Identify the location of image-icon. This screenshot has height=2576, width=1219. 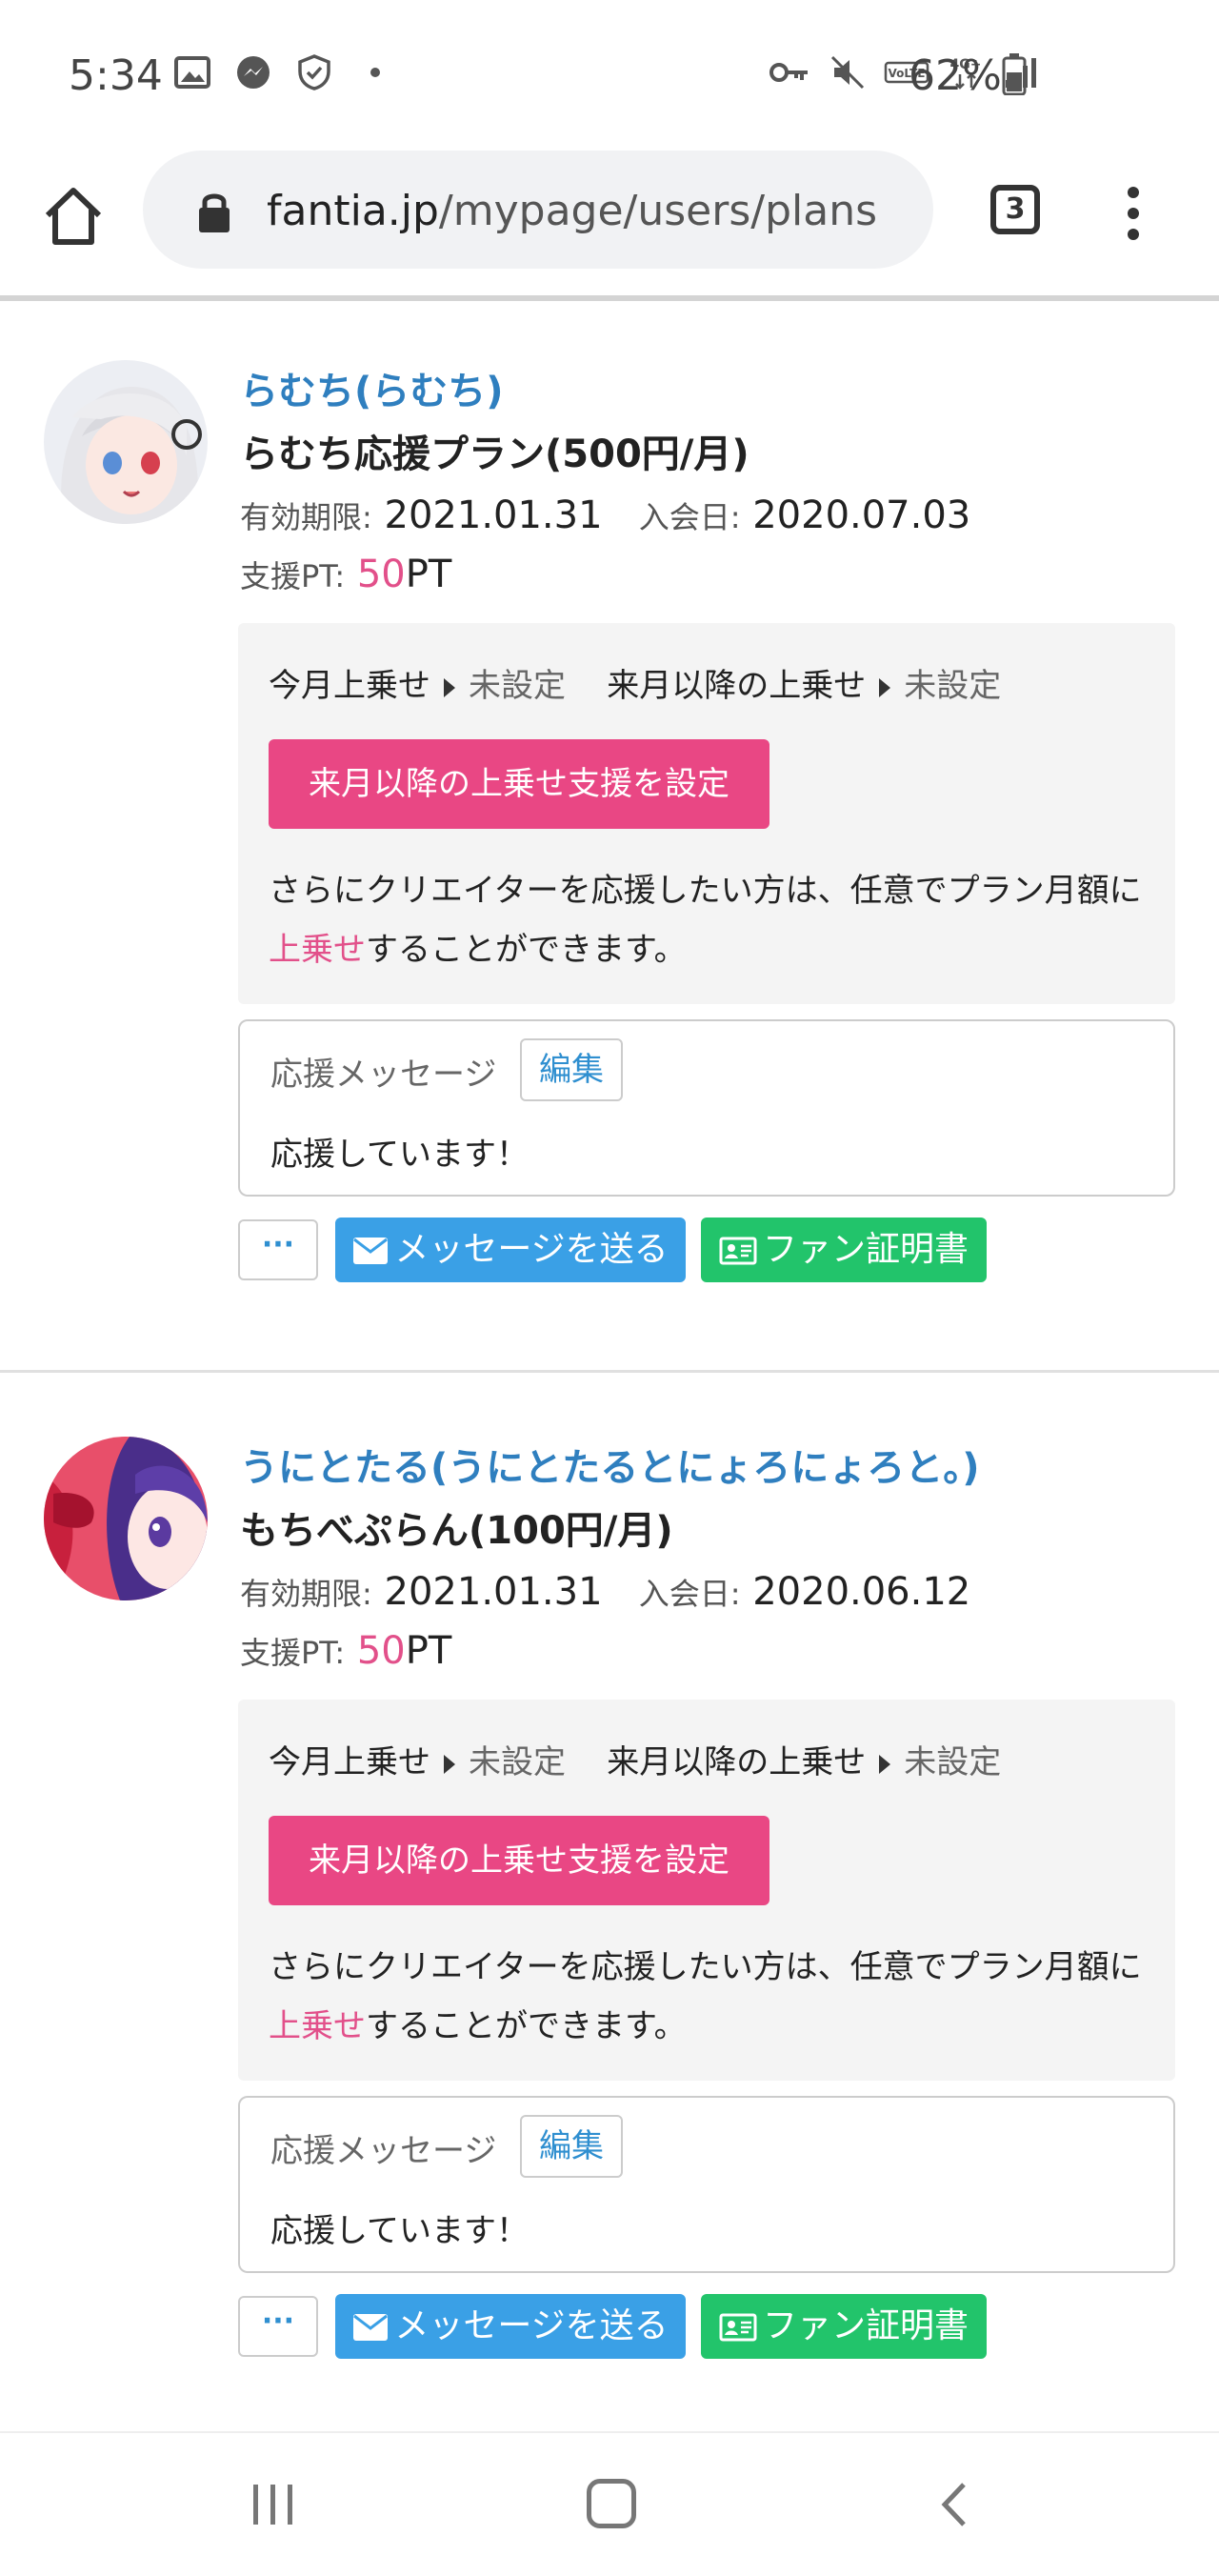
(192, 72).